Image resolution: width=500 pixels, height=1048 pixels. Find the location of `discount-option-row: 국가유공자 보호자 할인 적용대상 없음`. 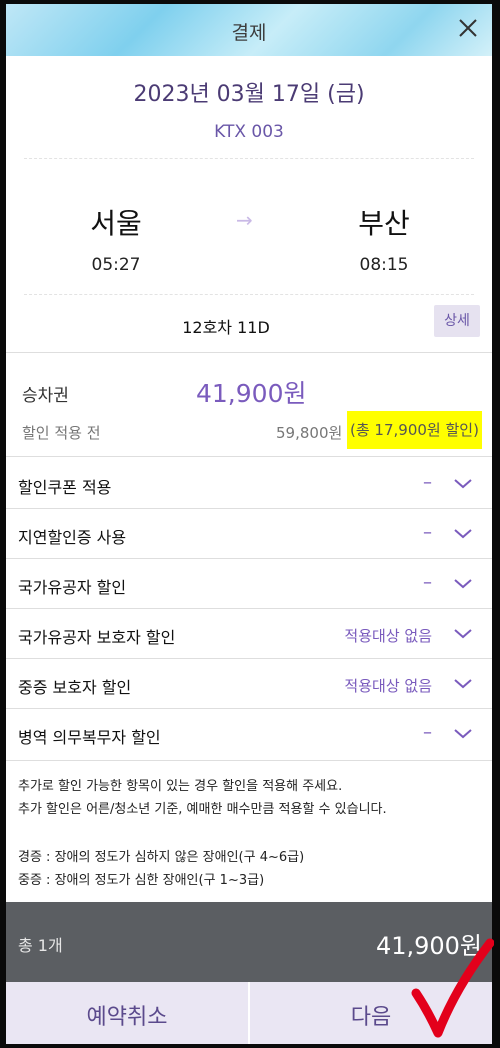

discount-option-row: 국가유공자 보호자 할인 적용대상 없음 is located at coordinates (249, 635).